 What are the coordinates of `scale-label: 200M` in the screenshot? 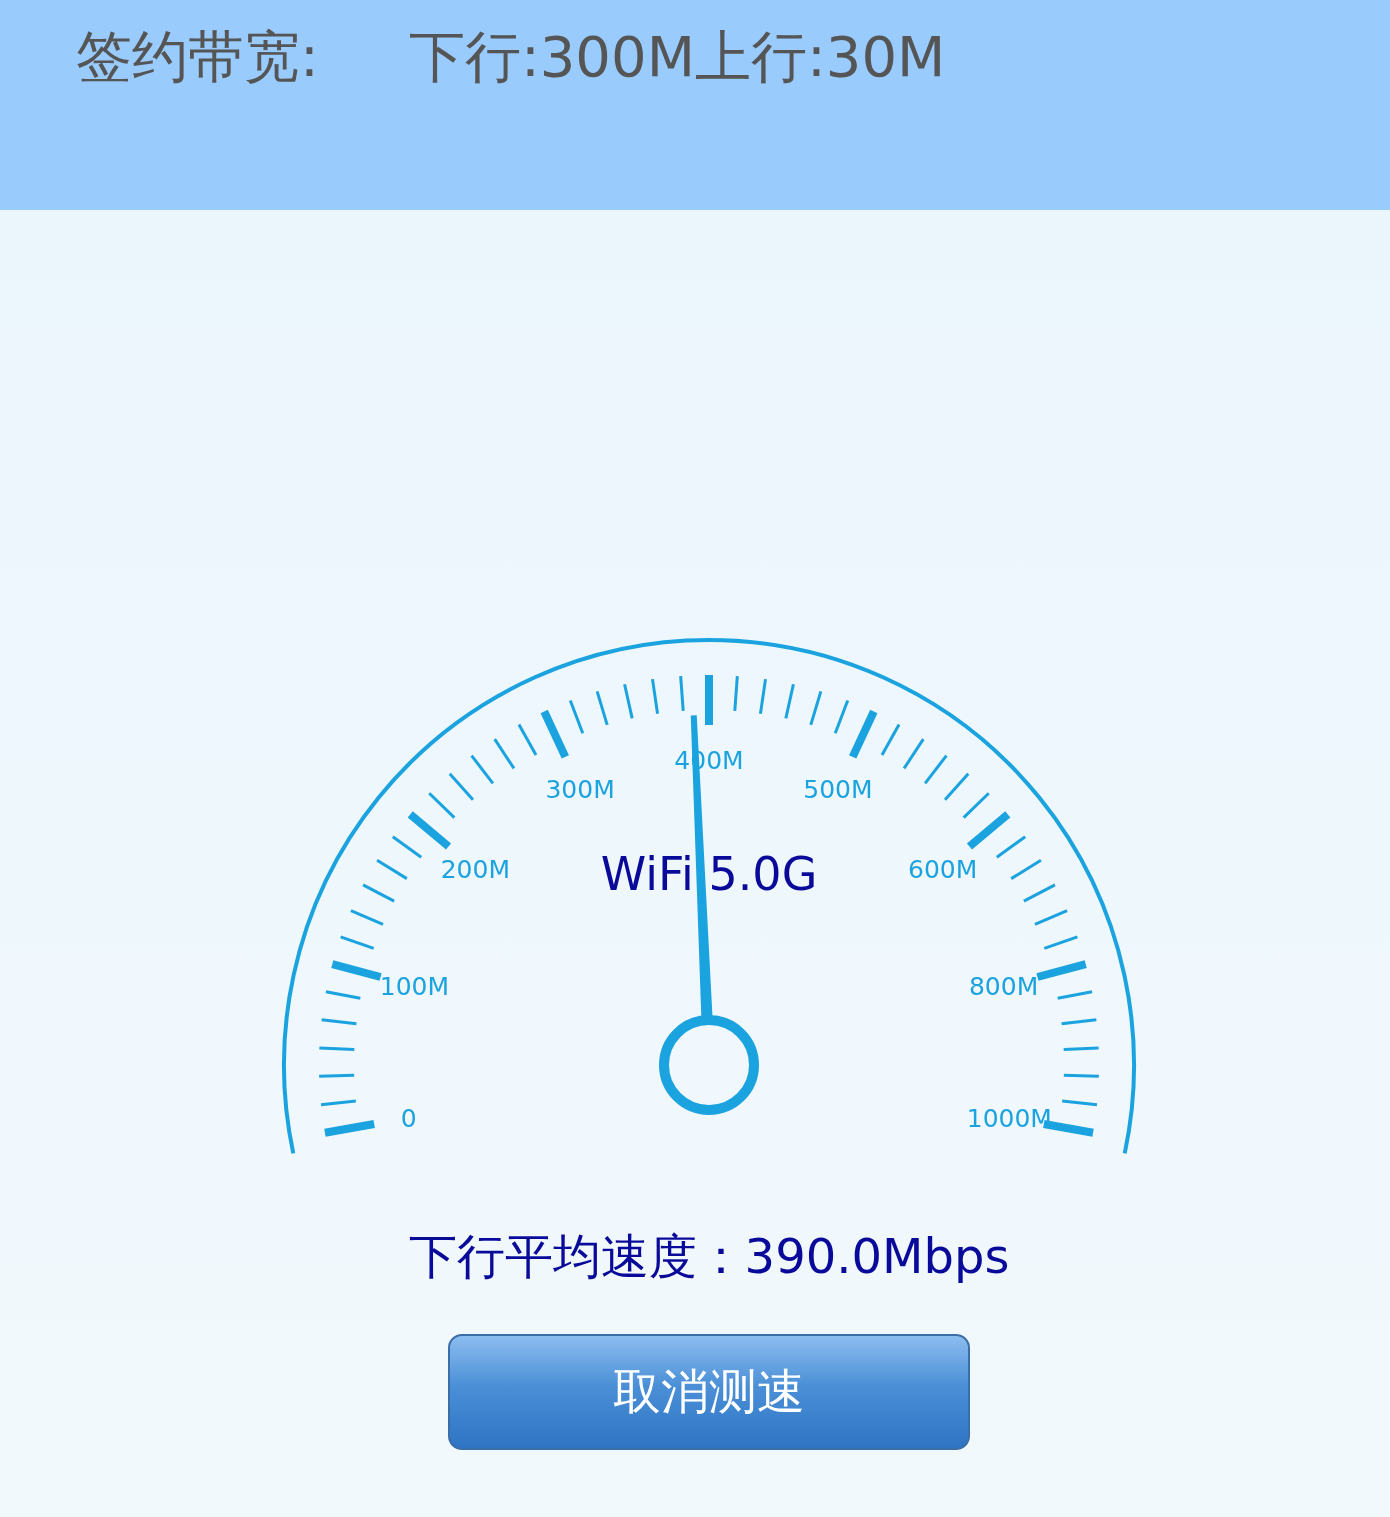 It's located at (475, 869).